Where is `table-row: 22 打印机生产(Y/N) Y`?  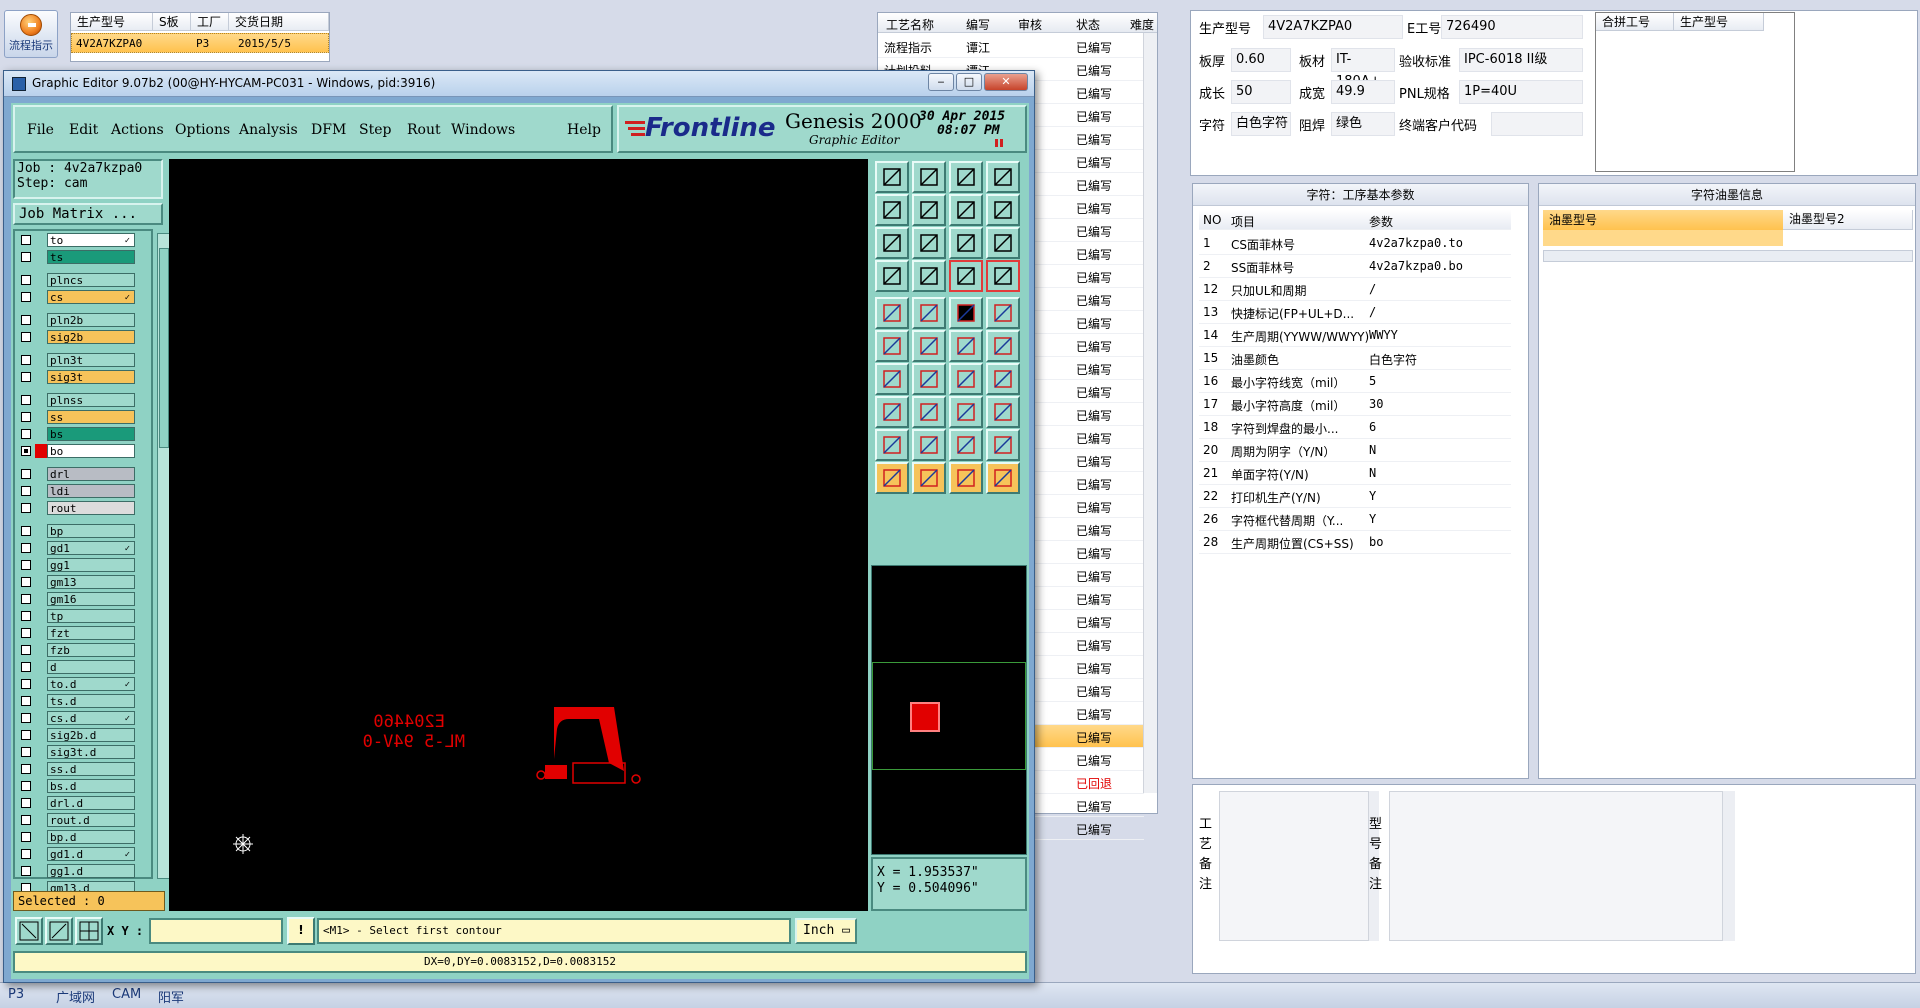
table-row: 22 打印机生产(Y/N) Y is located at coordinates (1355, 496).